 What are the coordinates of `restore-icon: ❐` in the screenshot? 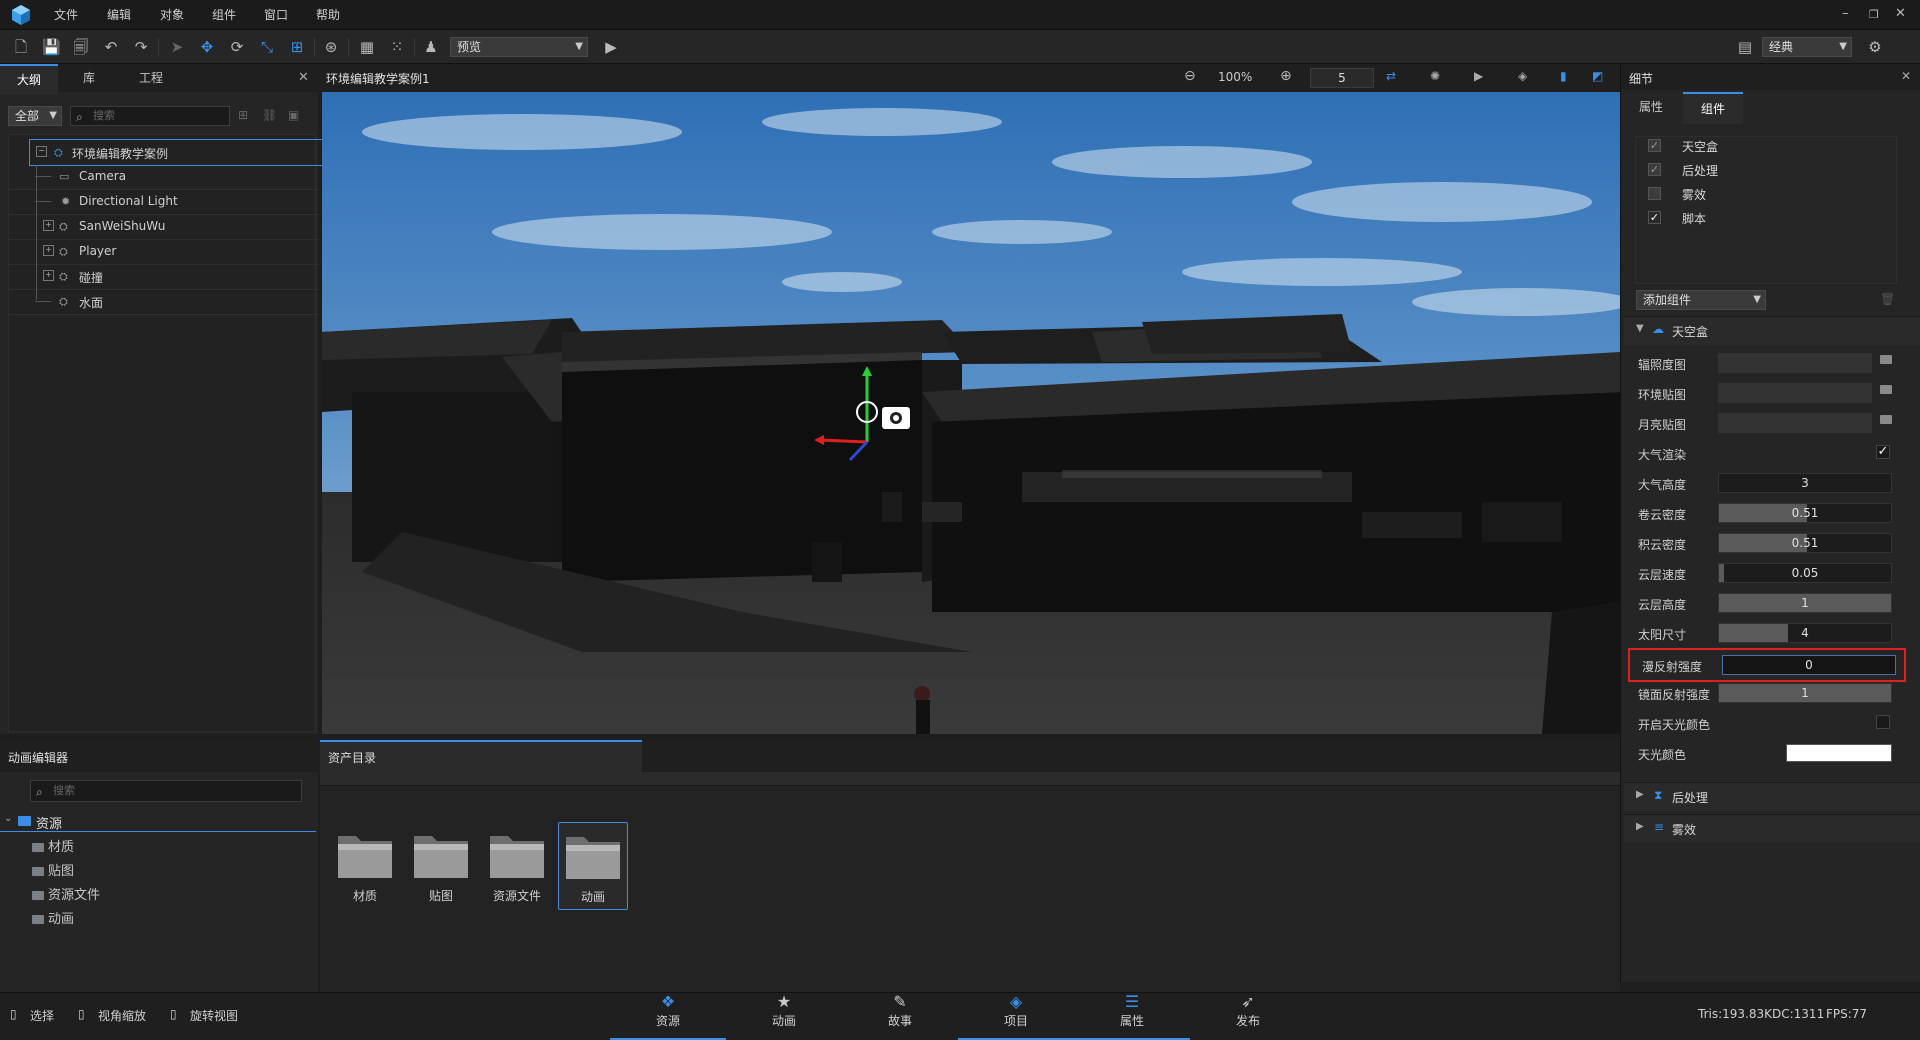 It's located at (1874, 14).